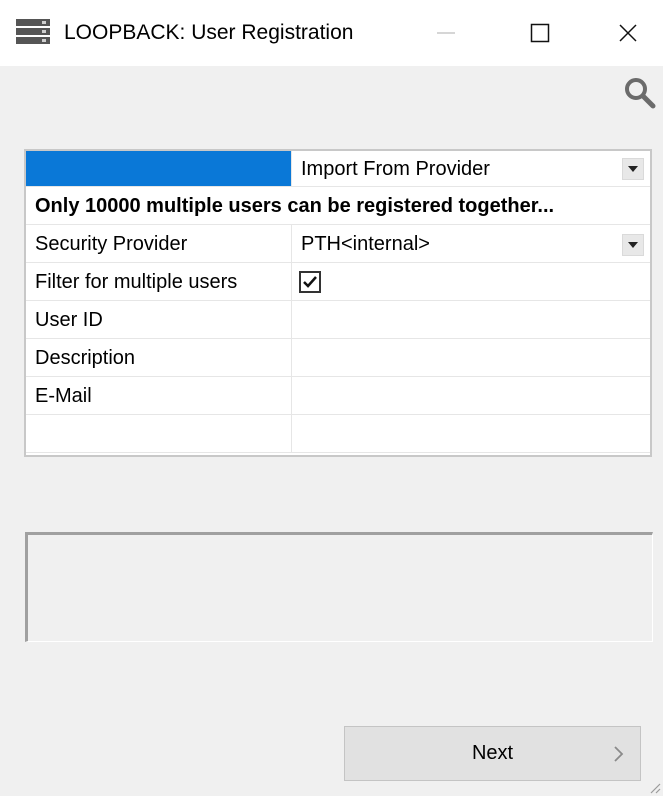 The height and width of the screenshot is (796, 663). Describe the element at coordinates (471, 319) in the screenshot. I see `user-id-field` at that location.